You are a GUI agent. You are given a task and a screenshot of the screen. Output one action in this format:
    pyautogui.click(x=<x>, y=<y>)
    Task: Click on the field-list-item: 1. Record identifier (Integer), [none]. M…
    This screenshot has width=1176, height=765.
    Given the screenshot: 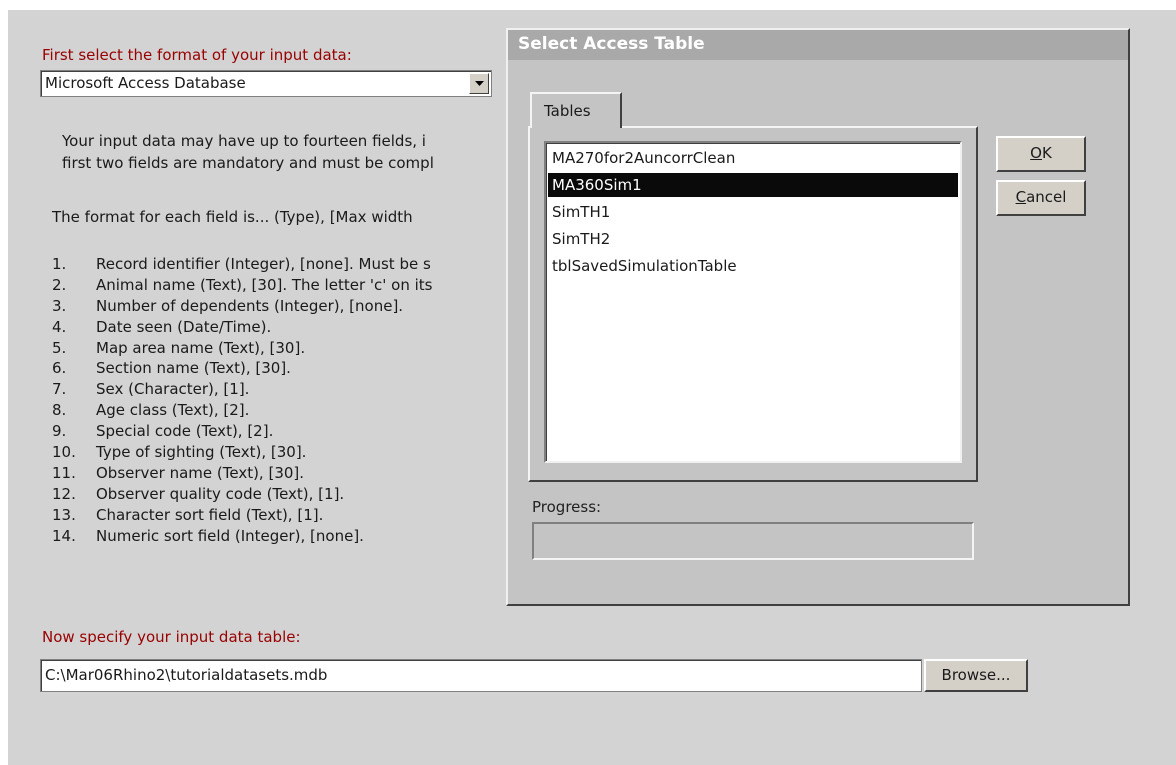 What is the action you would take?
    pyautogui.click(x=242, y=264)
    